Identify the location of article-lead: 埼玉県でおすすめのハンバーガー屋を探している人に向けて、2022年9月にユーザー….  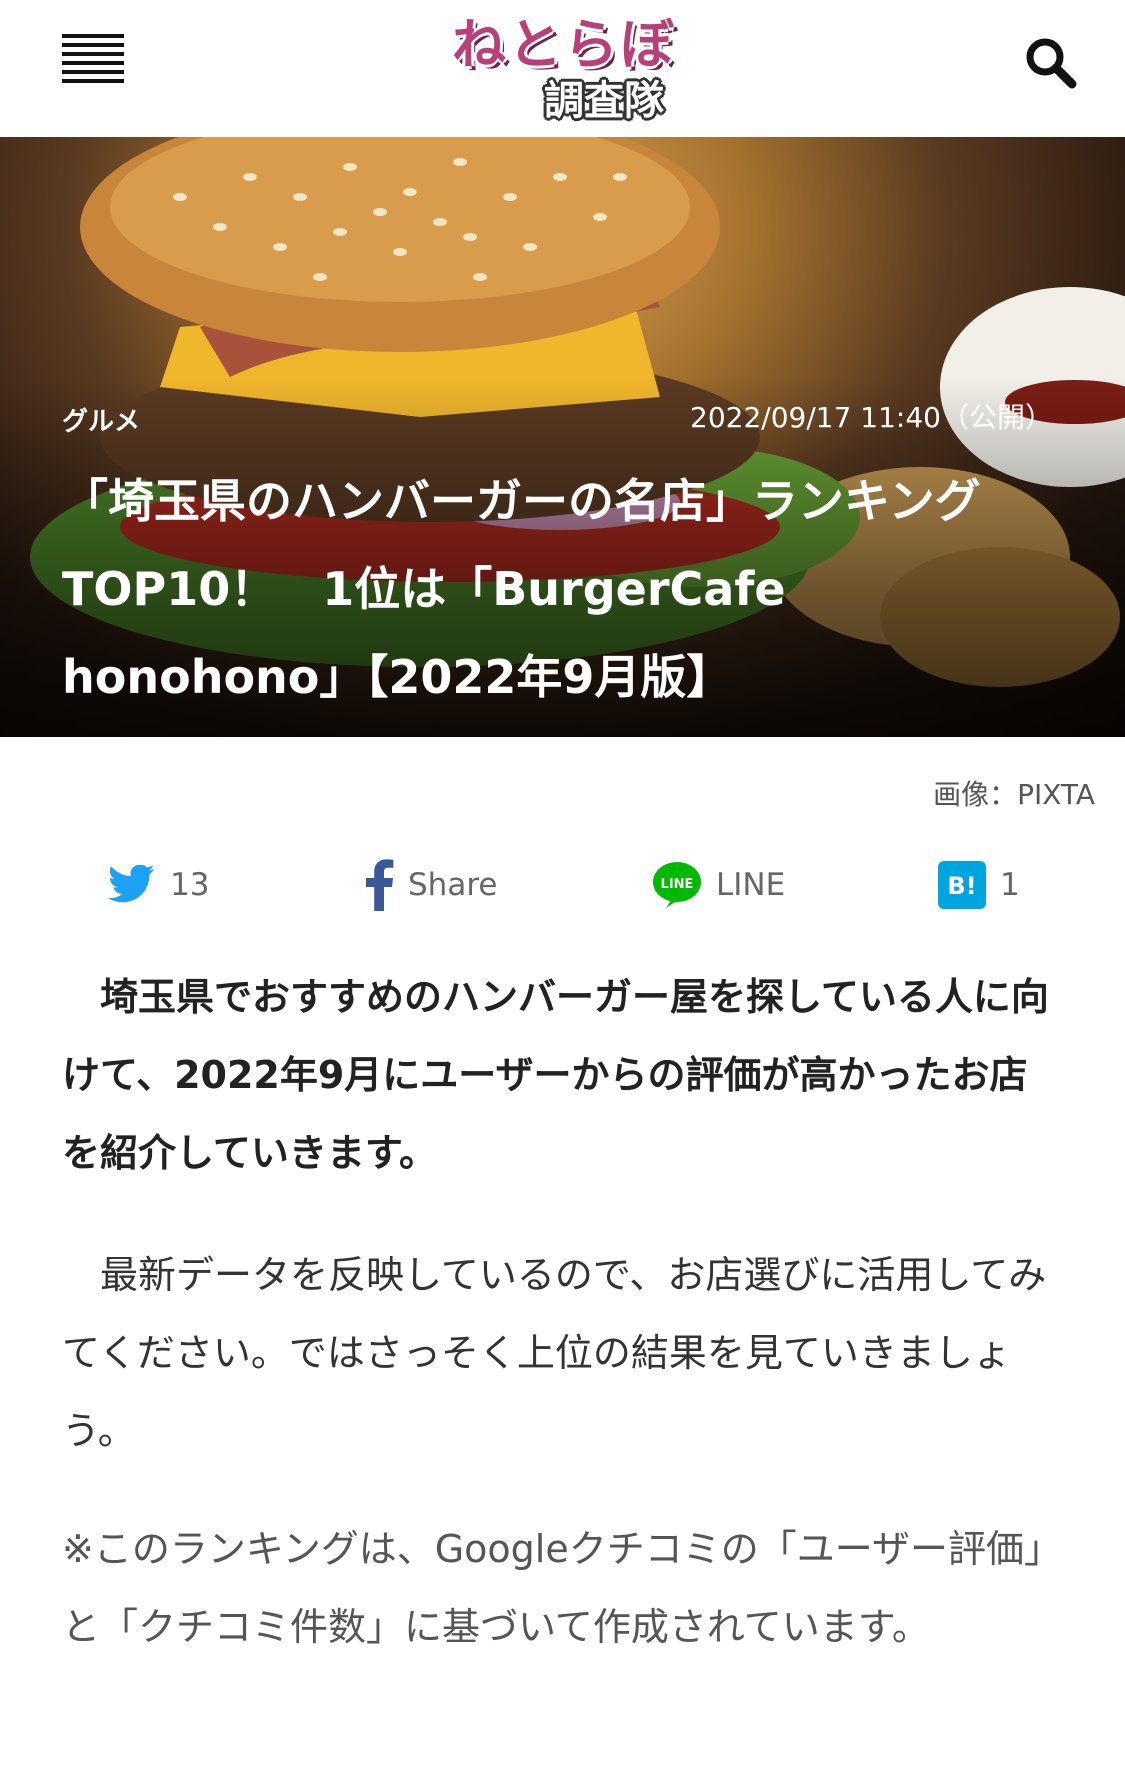
(555, 1075).